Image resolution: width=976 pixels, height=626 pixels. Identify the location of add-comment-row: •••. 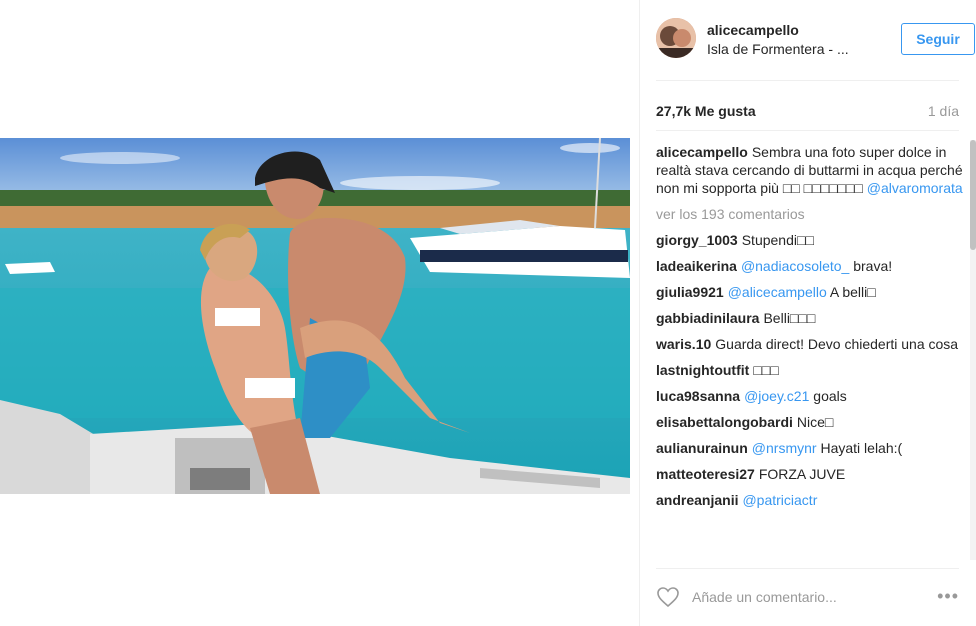
(807, 598).